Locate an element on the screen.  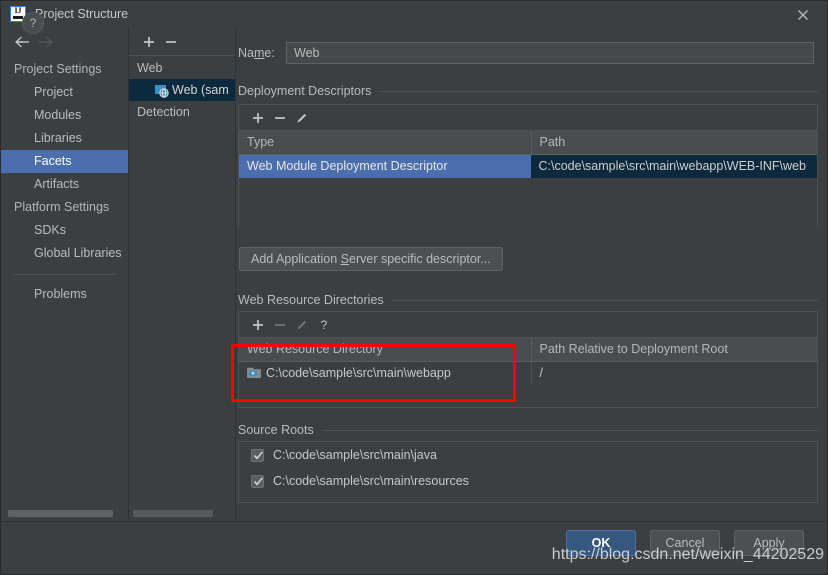
sidebar-item-libraries: Libraries is located at coordinates (64, 138).